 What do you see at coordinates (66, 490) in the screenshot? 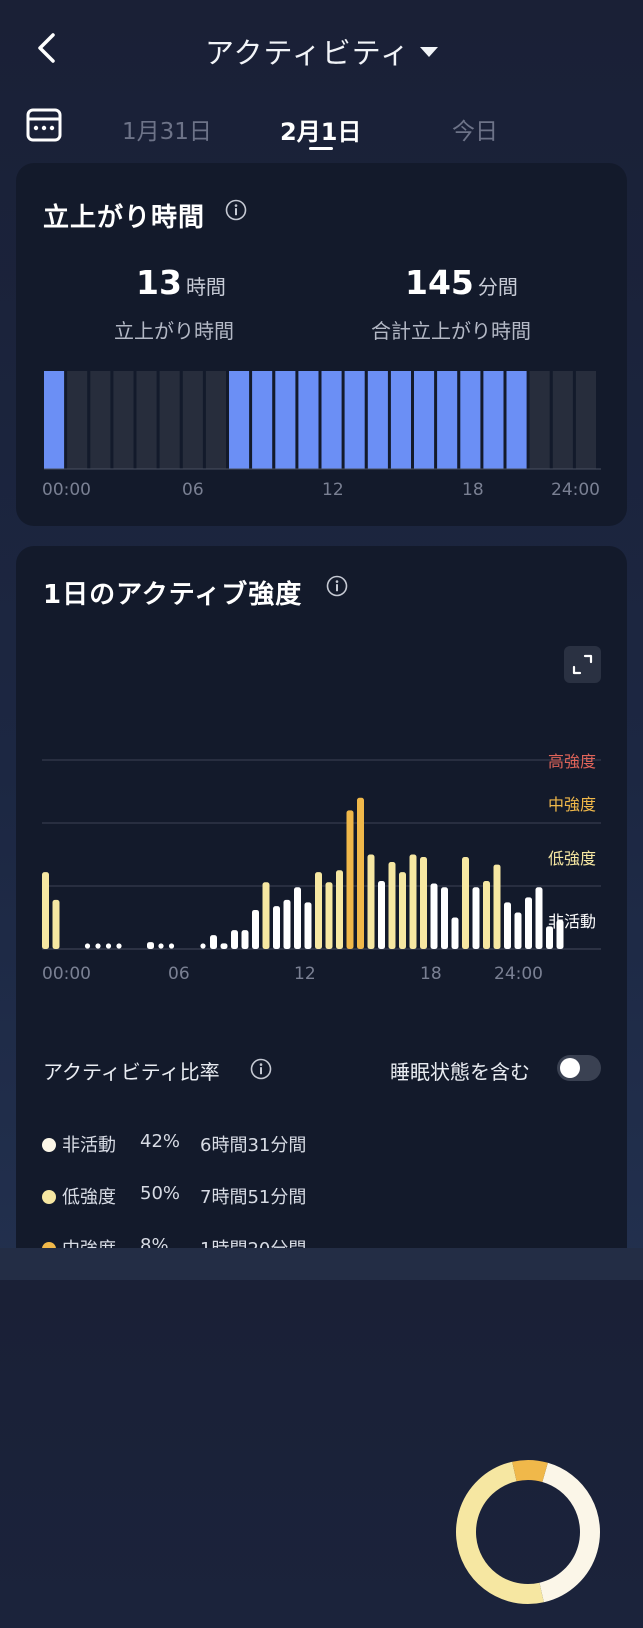
I see `standing-tick-0: 00:00` at bounding box center [66, 490].